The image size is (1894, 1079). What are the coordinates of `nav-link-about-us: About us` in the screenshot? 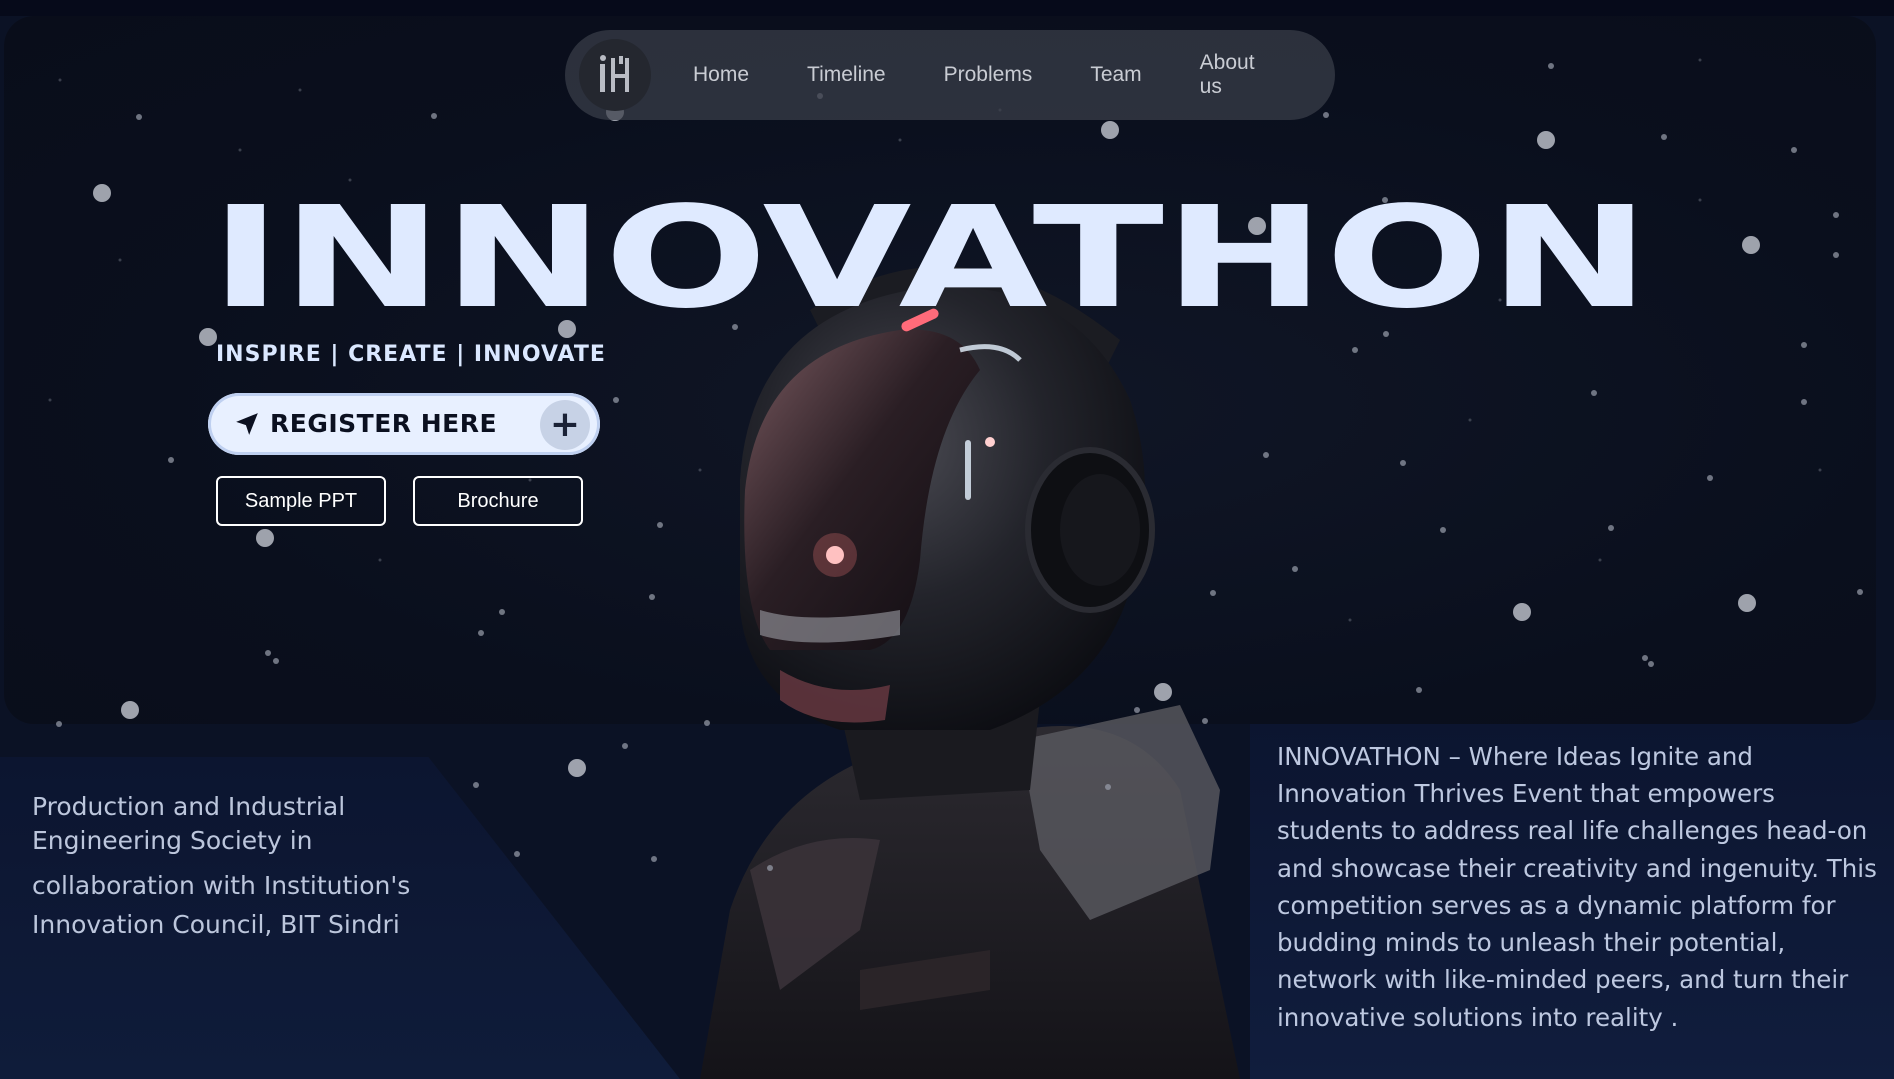 It's located at (1238, 75).